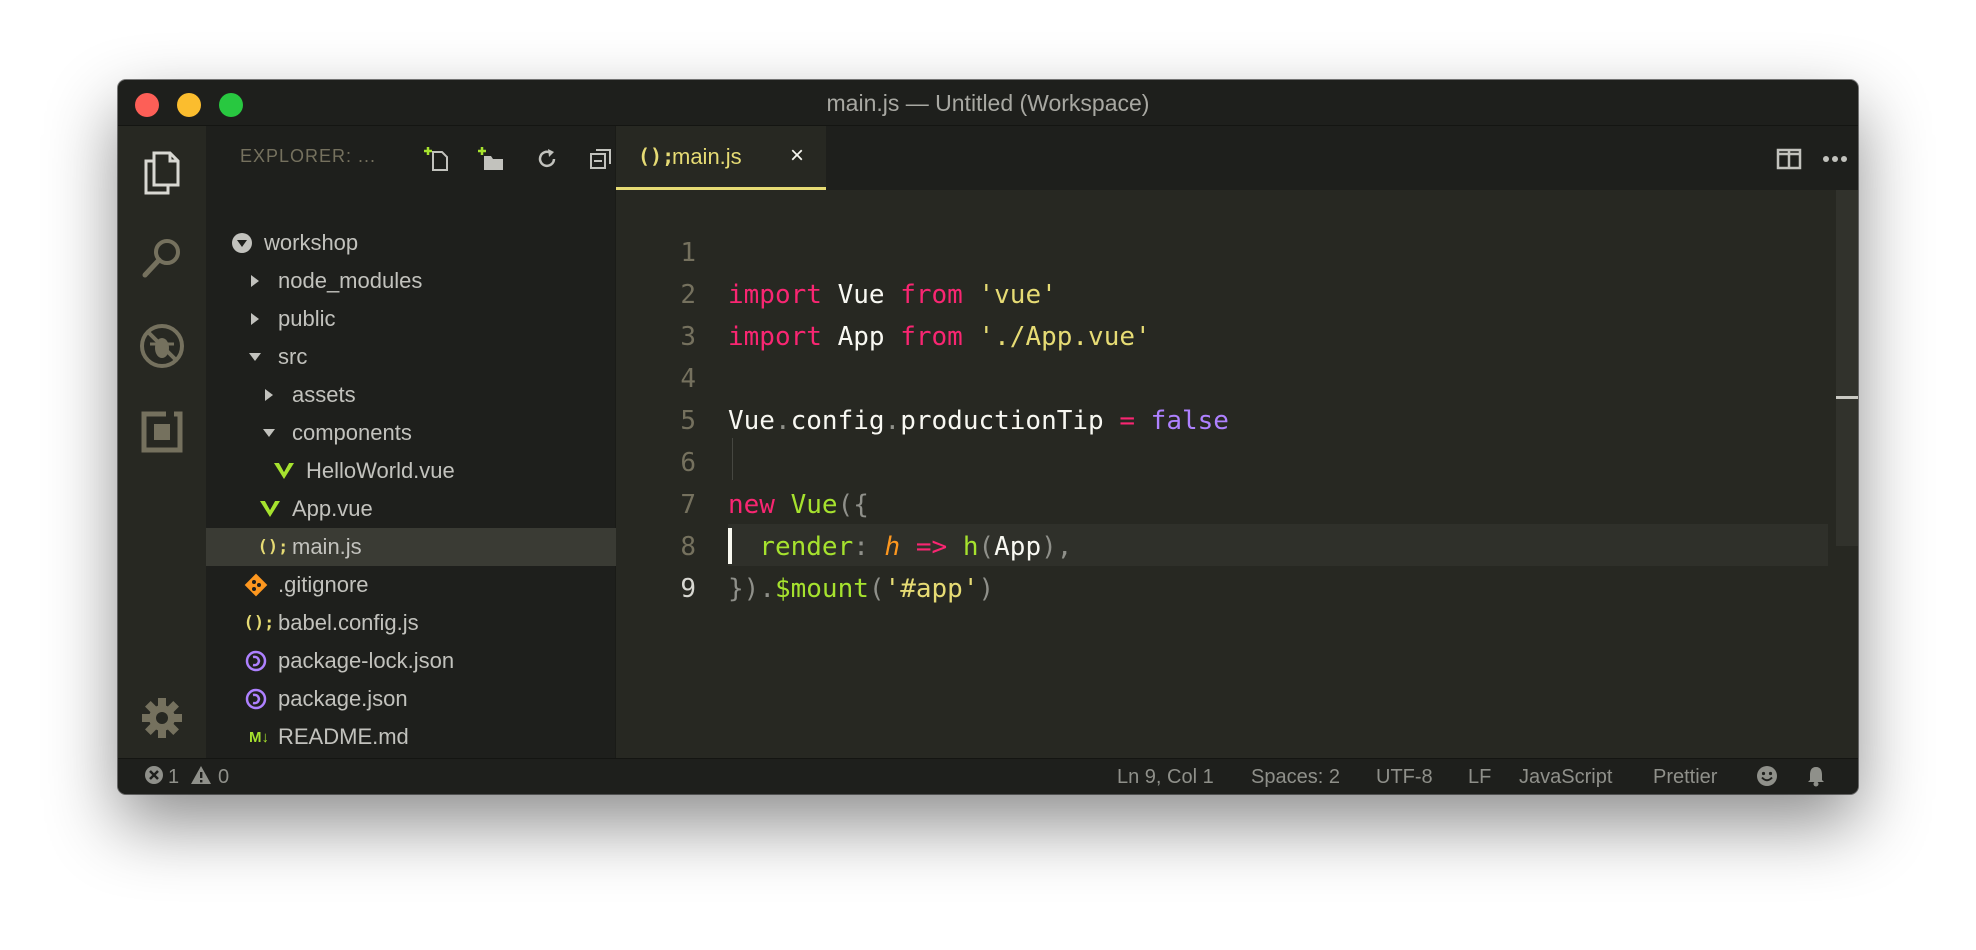 This screenshot has height=950, width=1976. I want to click on tree-item-label: public, so click(307, 318).